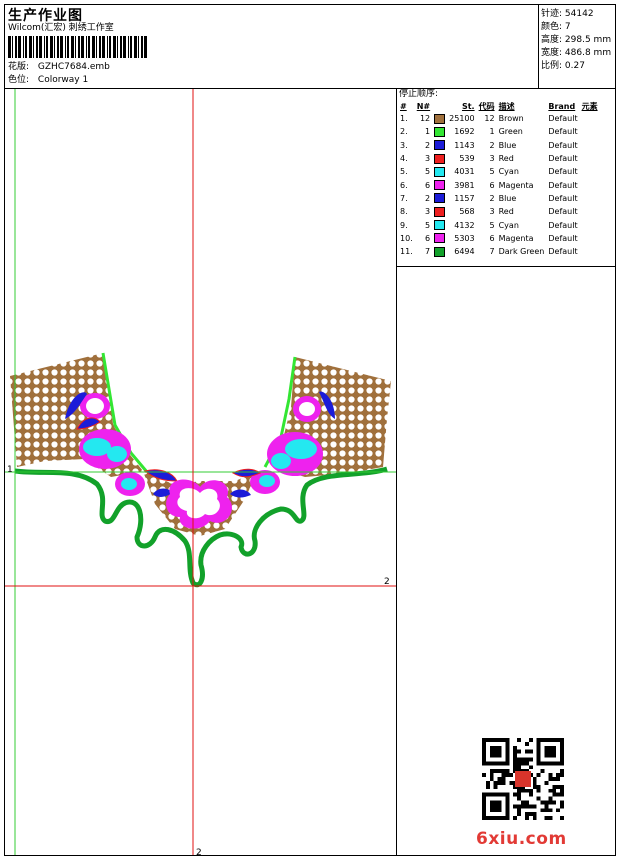 Image resolution: width=620 pixels, height=860 pixels. What do you see at coordinates (508, 225) in the screenshot?
I see `cell-description: Cyan` at bounding box center [508, 225].